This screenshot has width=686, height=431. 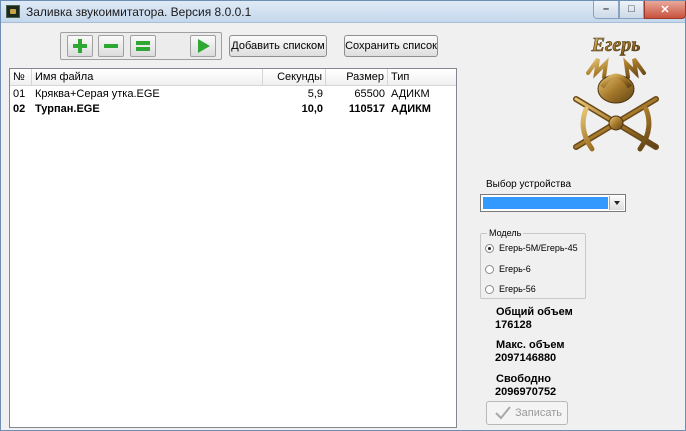 I want to click on save-list-button: Сохранить список, so click(x=391, y=46).